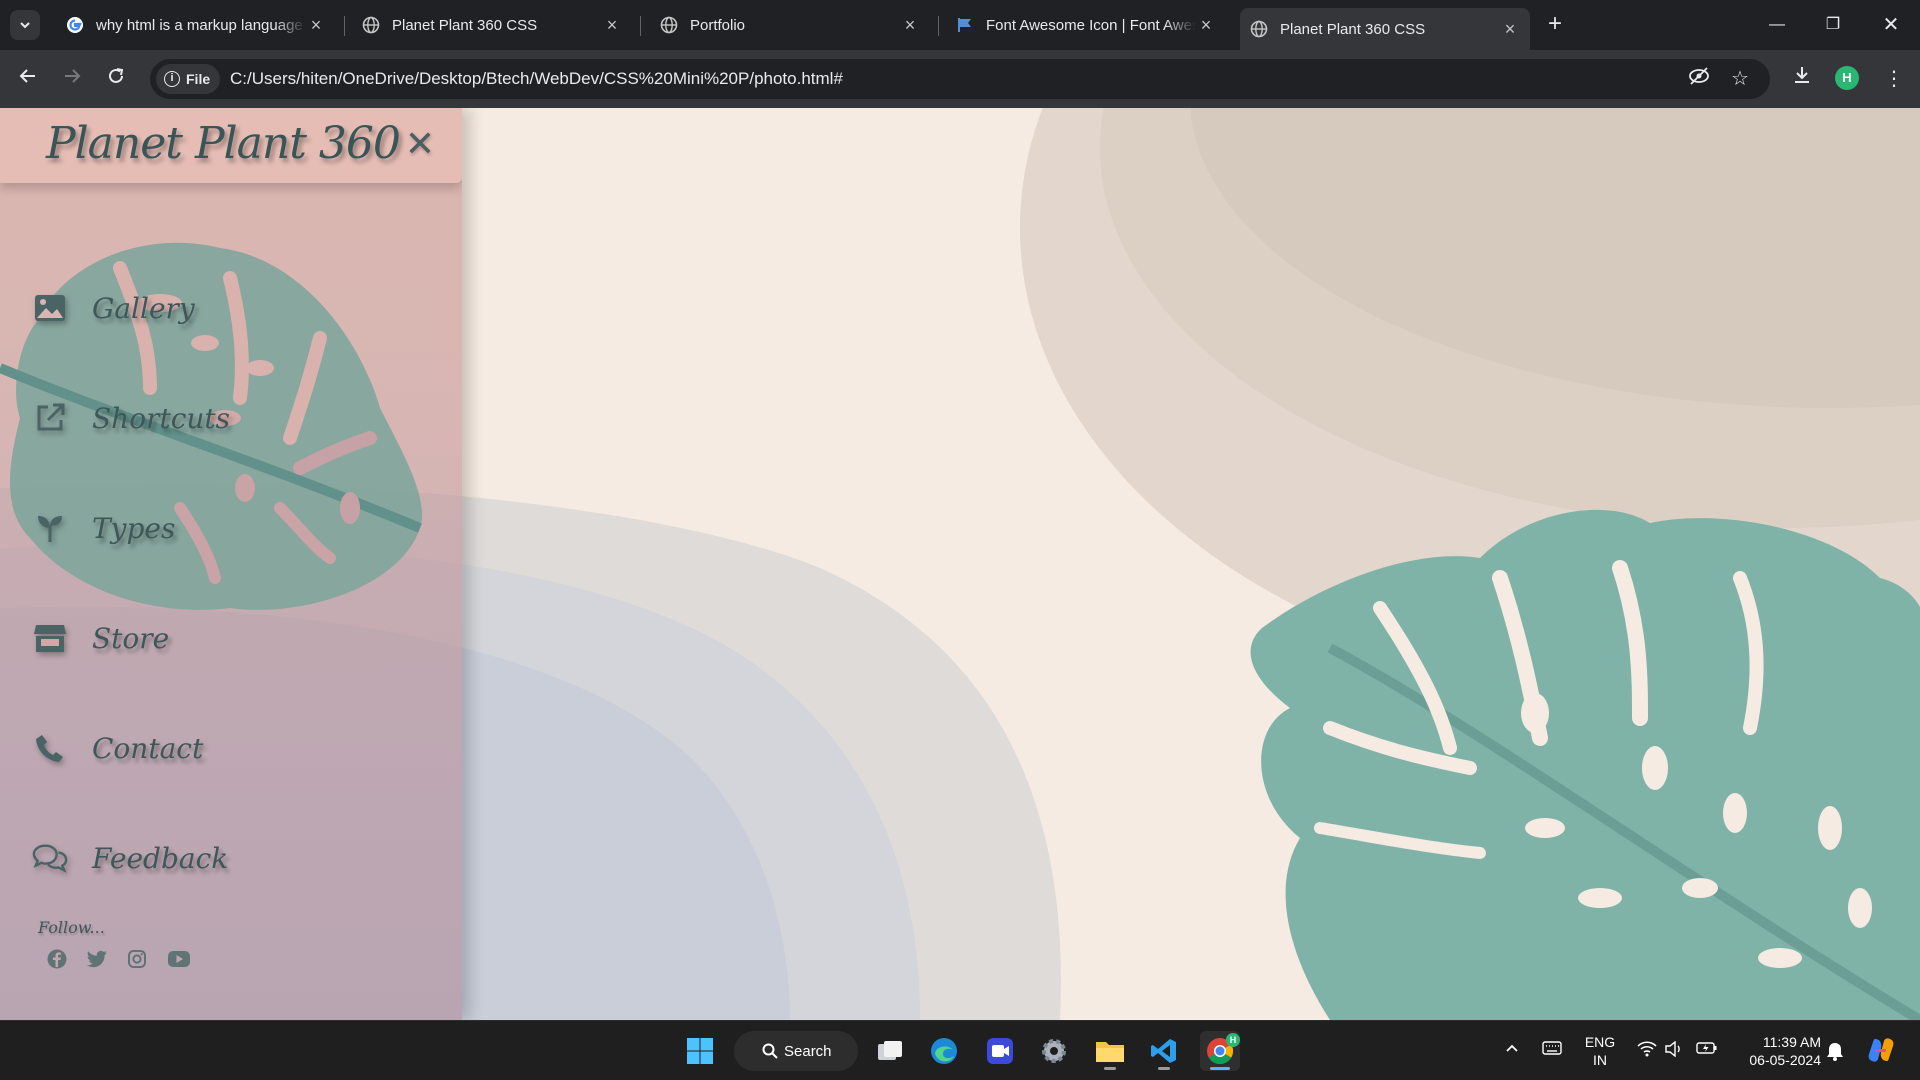 Image resolution: width=1920 pixels, height=1080 pixels. Describe the element at coordinates (1054, 1051) in the screenshot. I see `settings-gear-icon` at that location.